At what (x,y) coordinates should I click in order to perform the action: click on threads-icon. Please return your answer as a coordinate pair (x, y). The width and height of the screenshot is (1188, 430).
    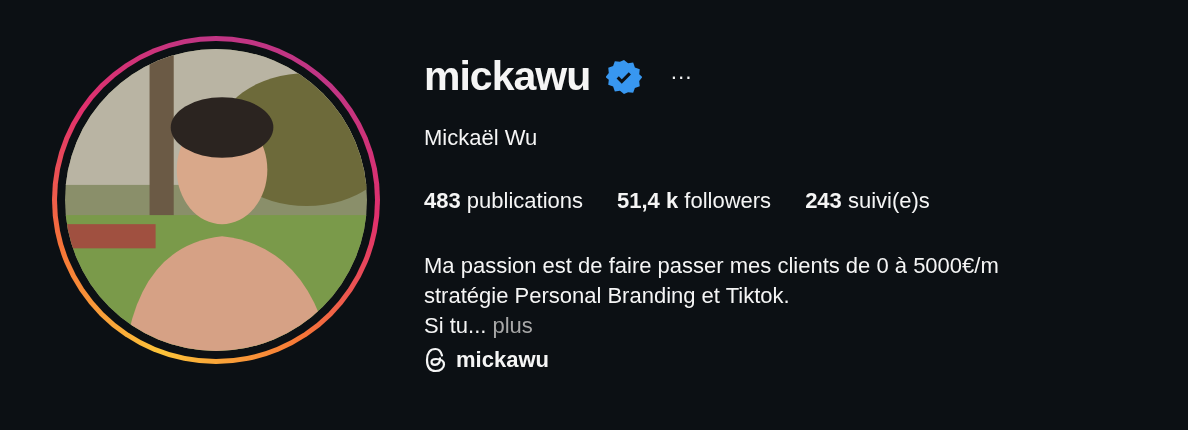
    Looking at the image, I should click on (436, 359).